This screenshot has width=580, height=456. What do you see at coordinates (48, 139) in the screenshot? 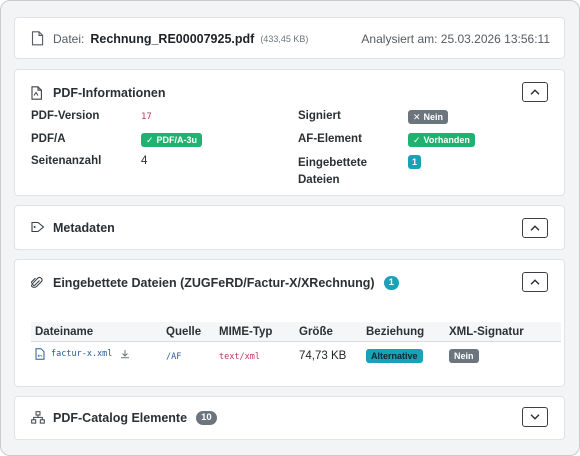
I see `info-key: PDF/A` at bounding box center [48, 139].